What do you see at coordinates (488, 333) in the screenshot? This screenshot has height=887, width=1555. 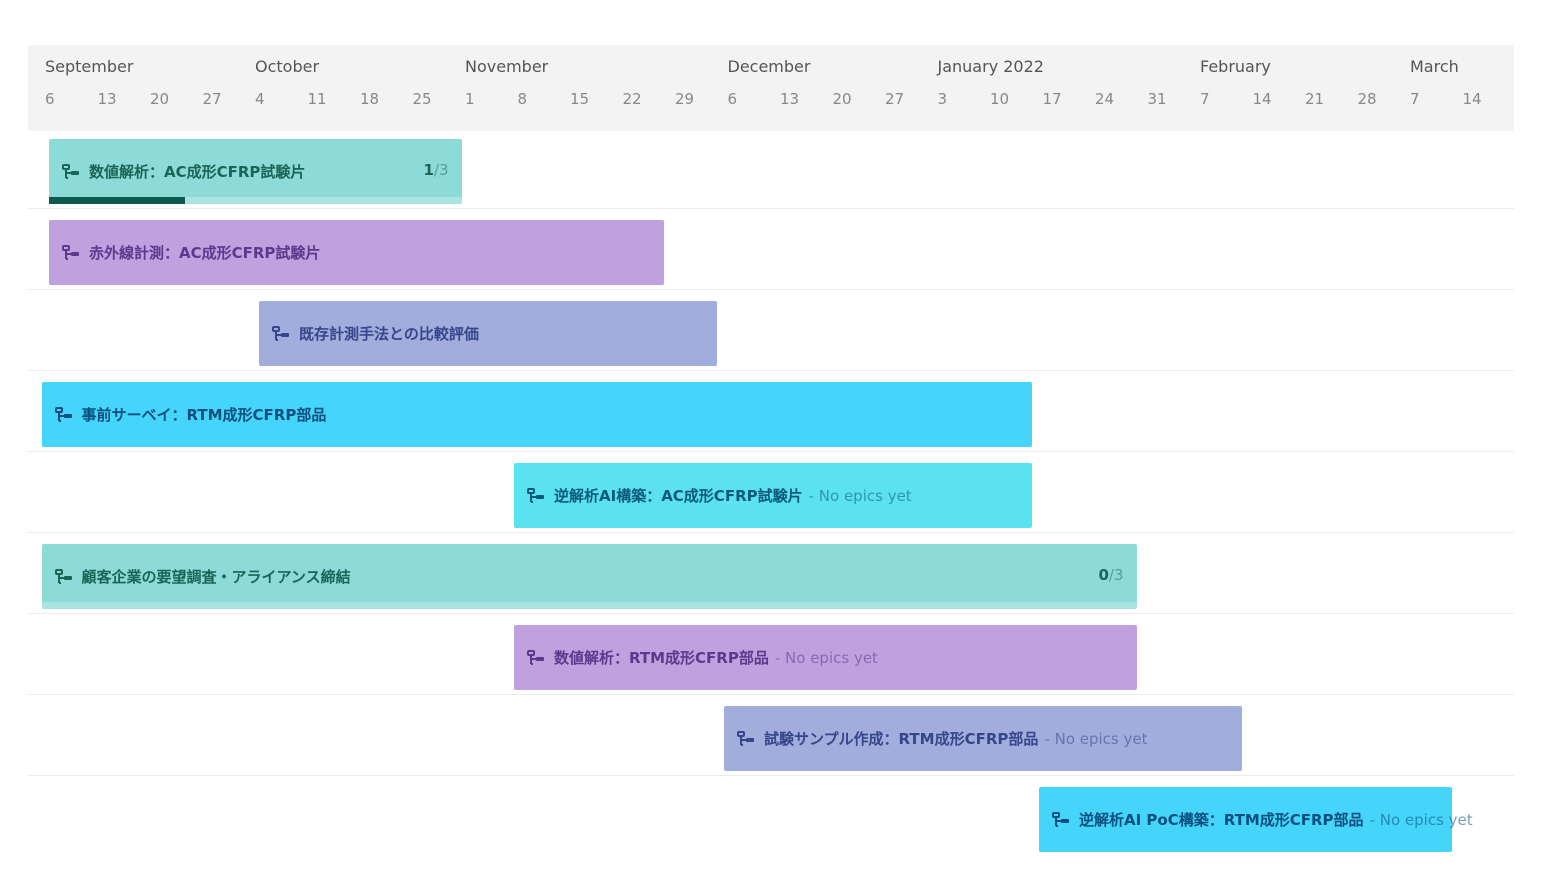 I see `roadmap-bar: 既存計測手法との比較評価` at bounding box center [488, 333].